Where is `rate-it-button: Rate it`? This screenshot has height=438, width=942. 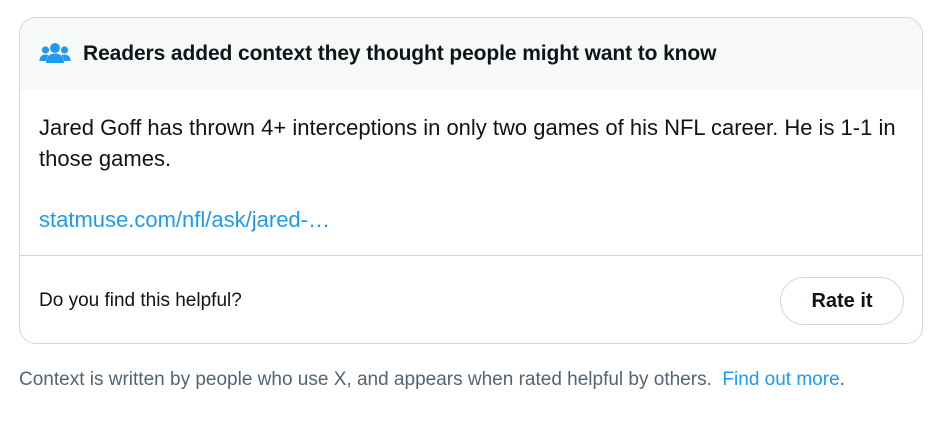 rate-it-button: Rate it is located at coordinates (842, 301).